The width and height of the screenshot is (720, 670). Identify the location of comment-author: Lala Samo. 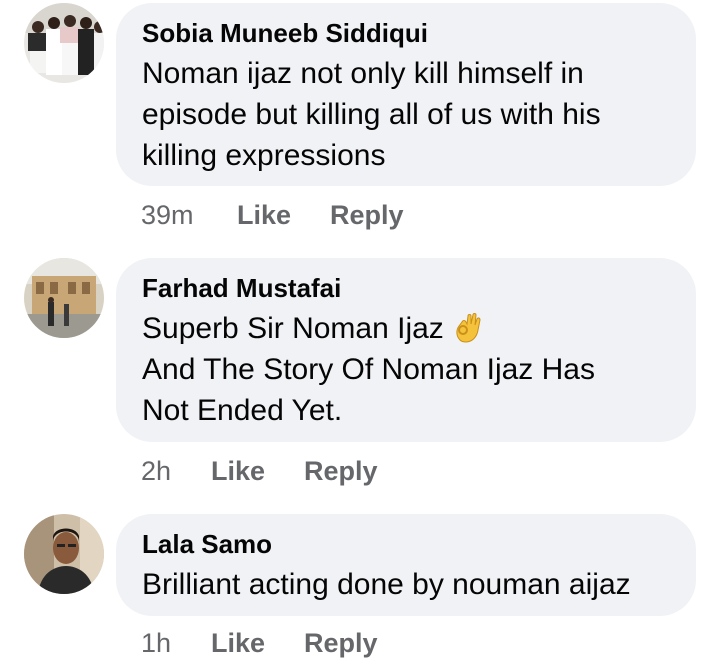
(406, 544).